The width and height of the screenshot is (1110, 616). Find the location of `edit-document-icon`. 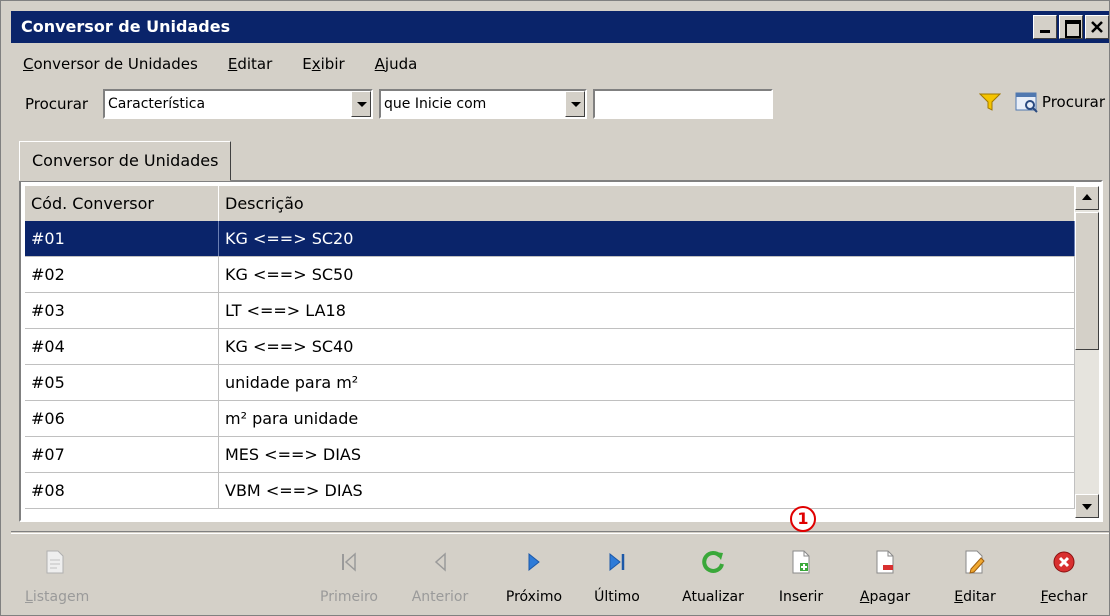

edit-document-icon is located at coordinates (975, 562).